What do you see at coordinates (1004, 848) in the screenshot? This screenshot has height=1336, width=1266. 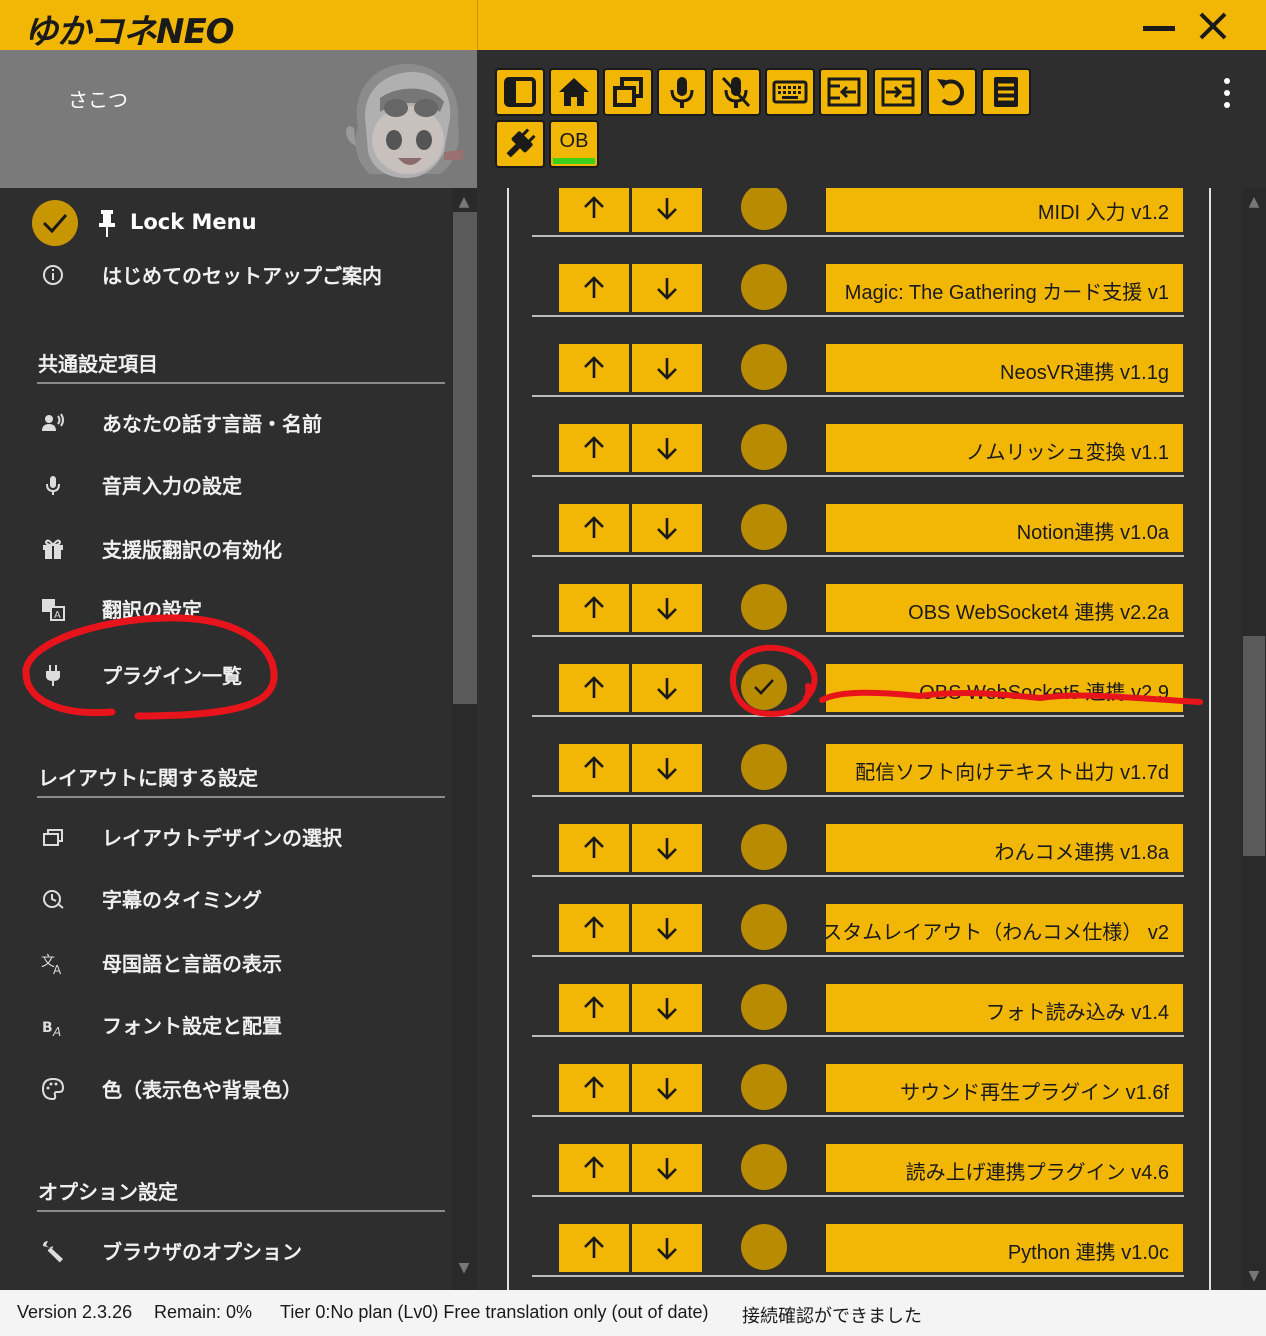 I see `plugin-name-button: わんコメ連携 v1.8a` at bounding box center [1004, 848].